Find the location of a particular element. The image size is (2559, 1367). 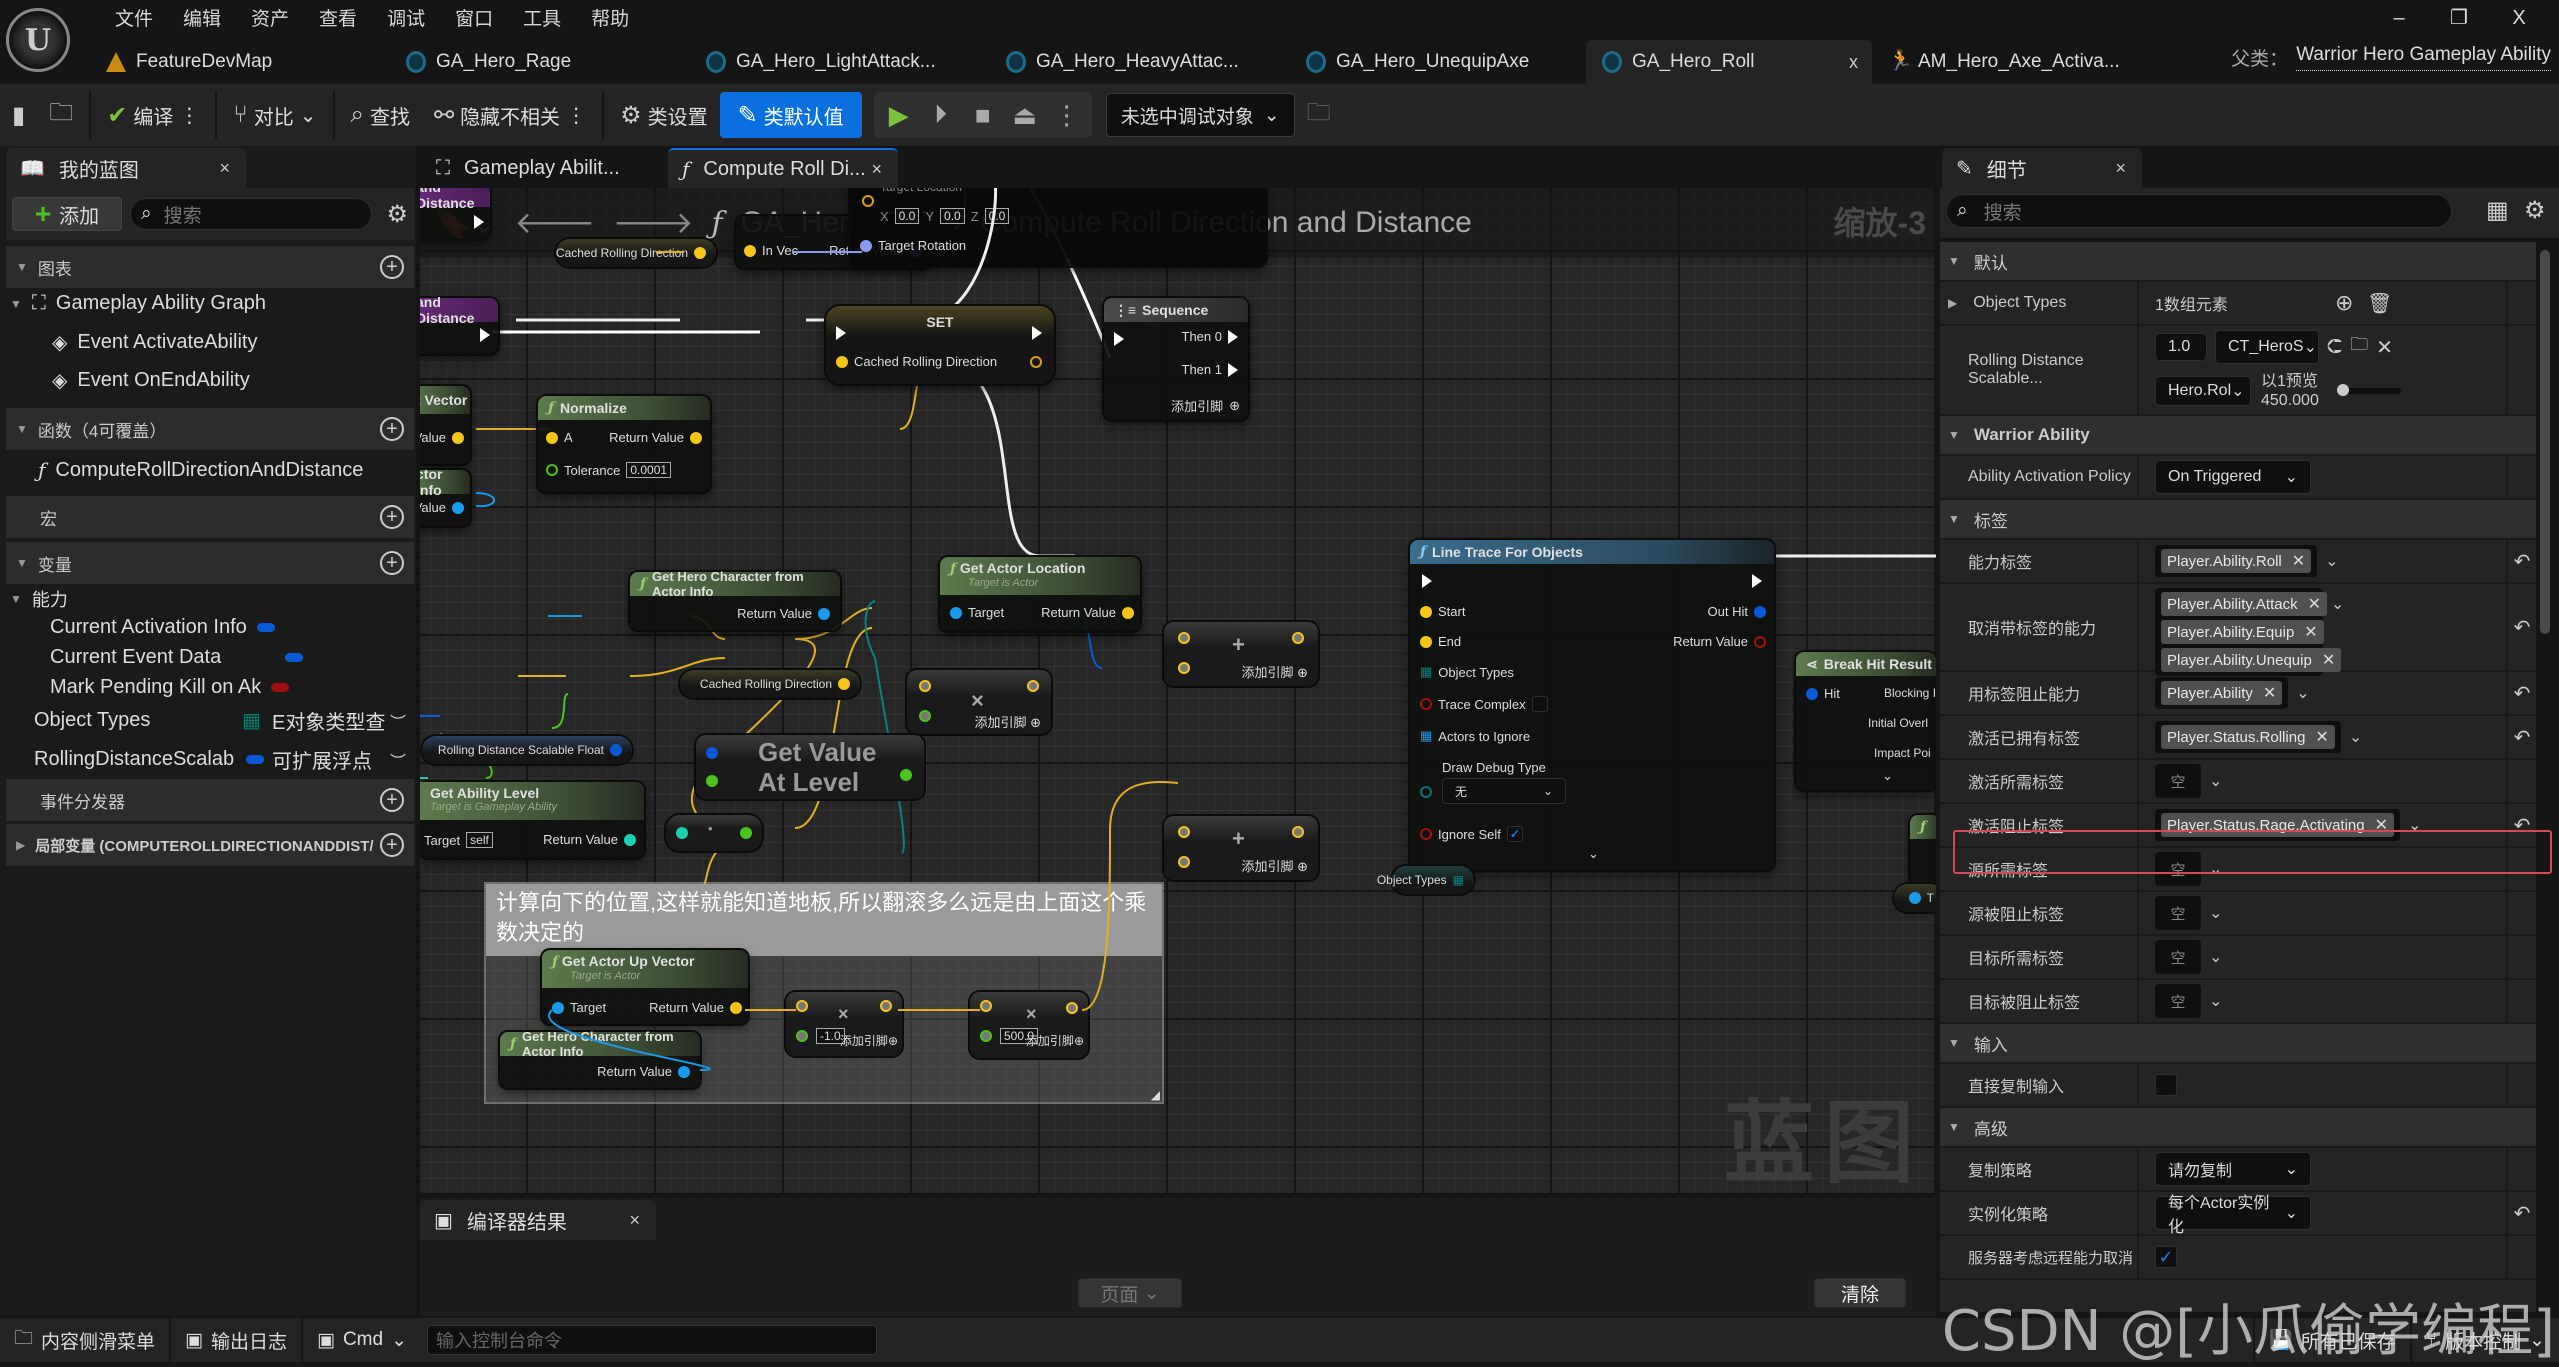

node-add-1: + 添加引脚 ⊕ is located at coordinates (1241, 654).